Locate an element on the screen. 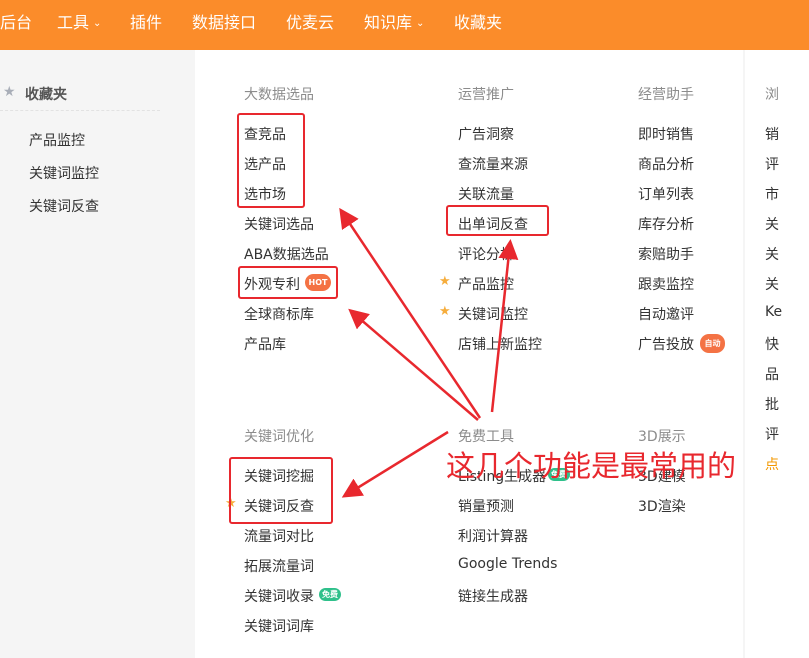 The width and height of the screenshot is (809, 658). arrow-to-top-three is located at coordinates (410, 313).